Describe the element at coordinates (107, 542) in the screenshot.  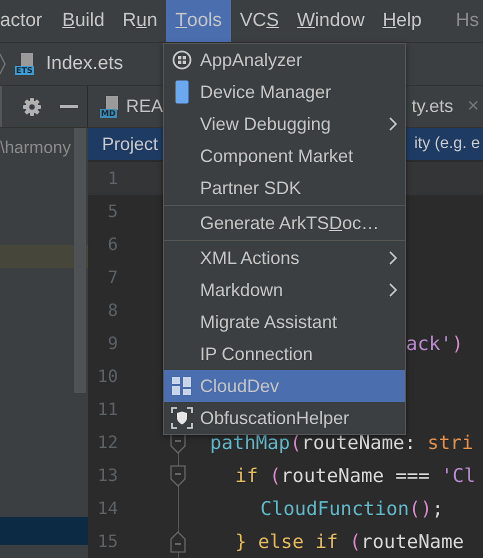
I see `line-number: 15` at that location.